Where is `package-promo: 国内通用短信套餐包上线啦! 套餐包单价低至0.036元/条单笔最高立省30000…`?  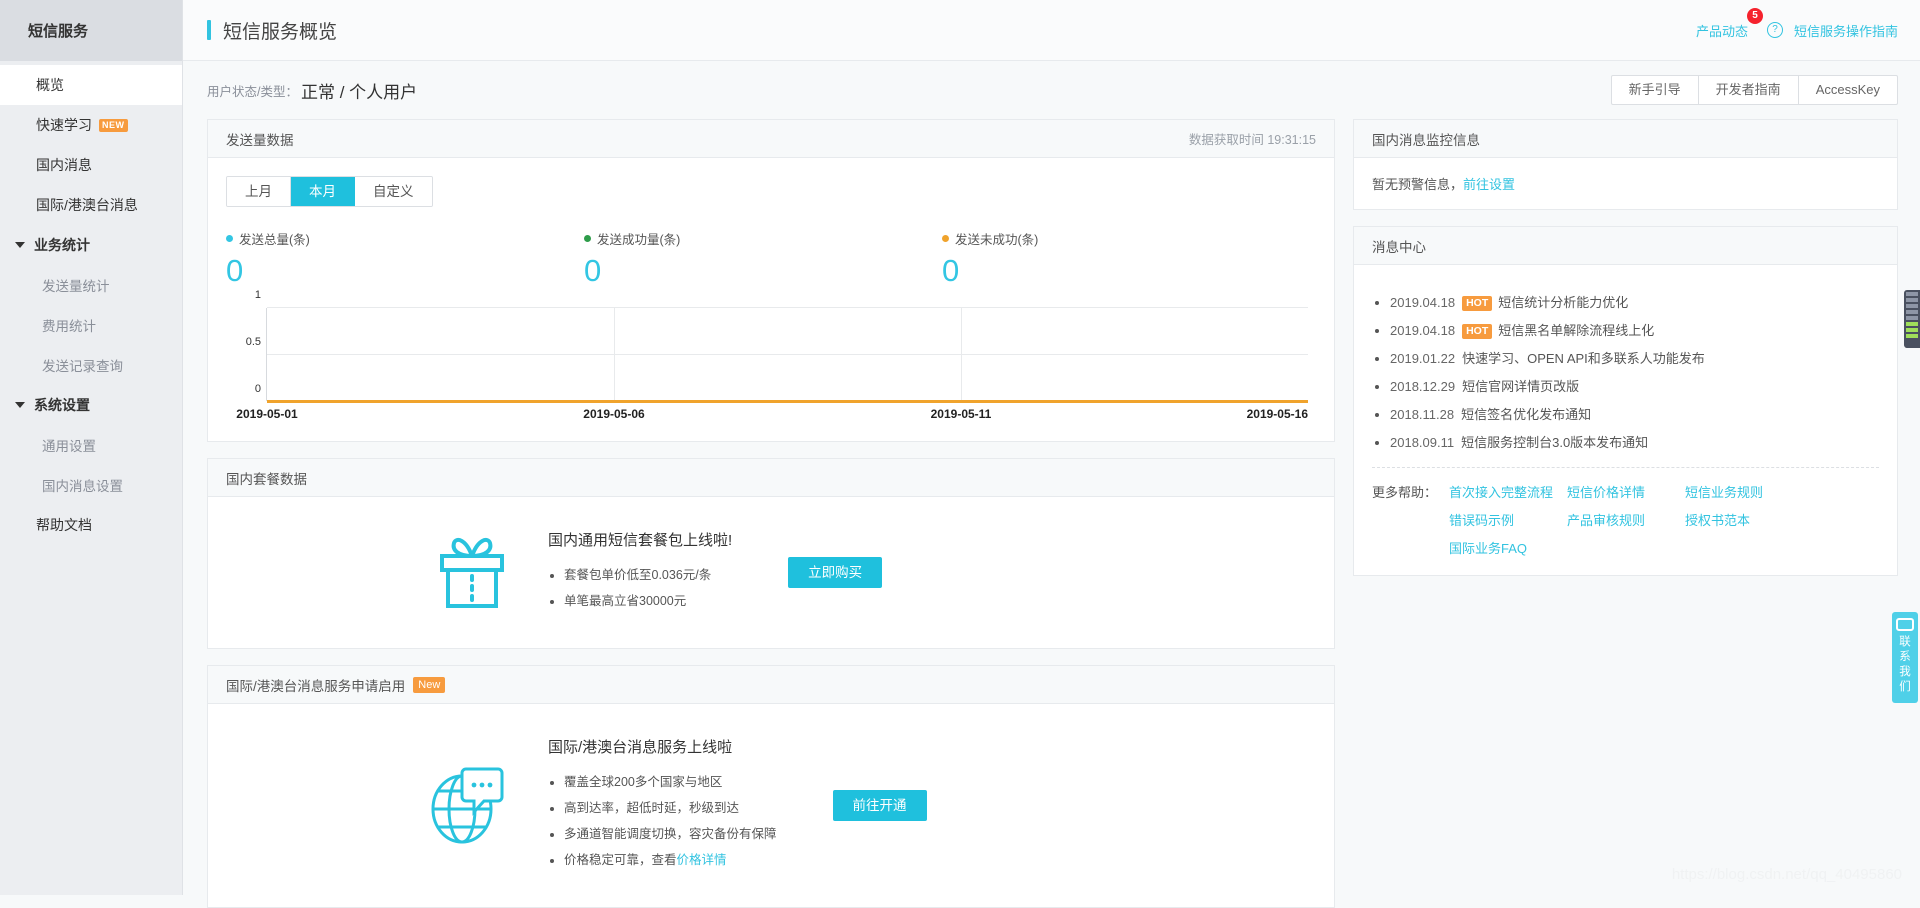
package-promo: 国内通用短信套餐包上线啦! 套餐包单价低至0.036元/条单笔最高立省30000… is located at coordinates (771, 572).